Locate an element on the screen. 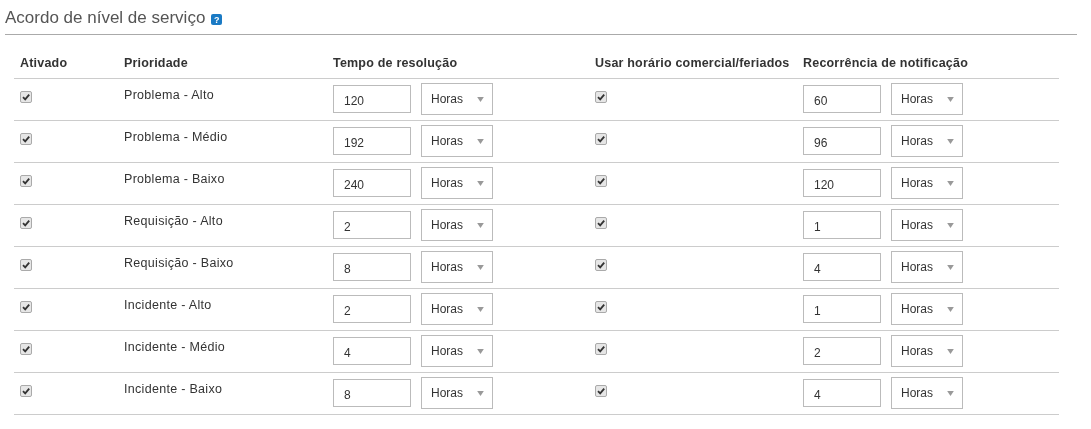 The image size is (1091, 429). priority-label: Problema - Médio is located at coordinates (176, 137).